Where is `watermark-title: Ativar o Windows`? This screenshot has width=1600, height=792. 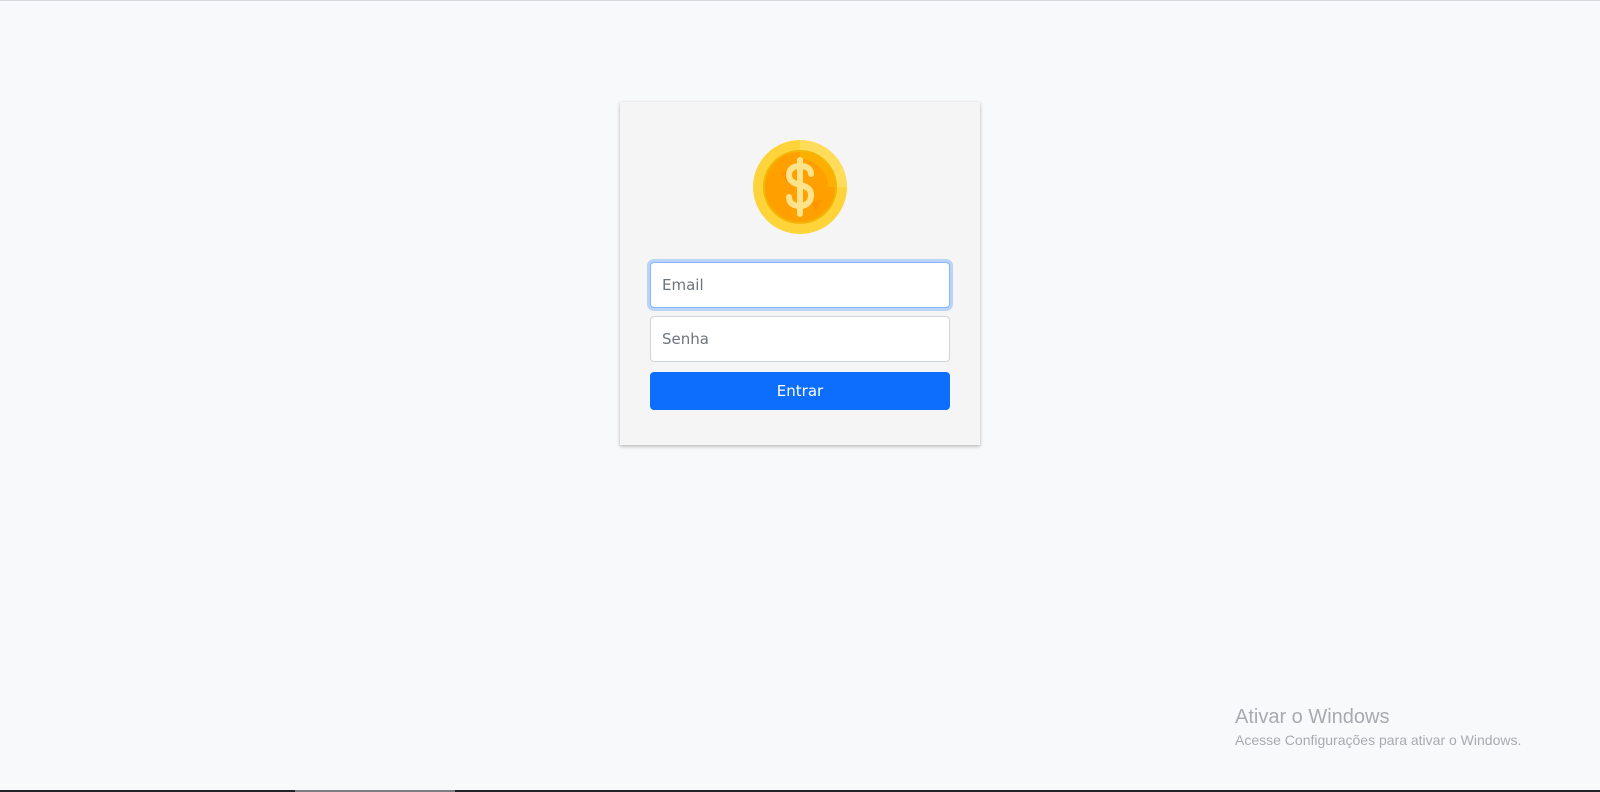
watermark-title: Ativar o Windows is located at coordinates (1312, 717).